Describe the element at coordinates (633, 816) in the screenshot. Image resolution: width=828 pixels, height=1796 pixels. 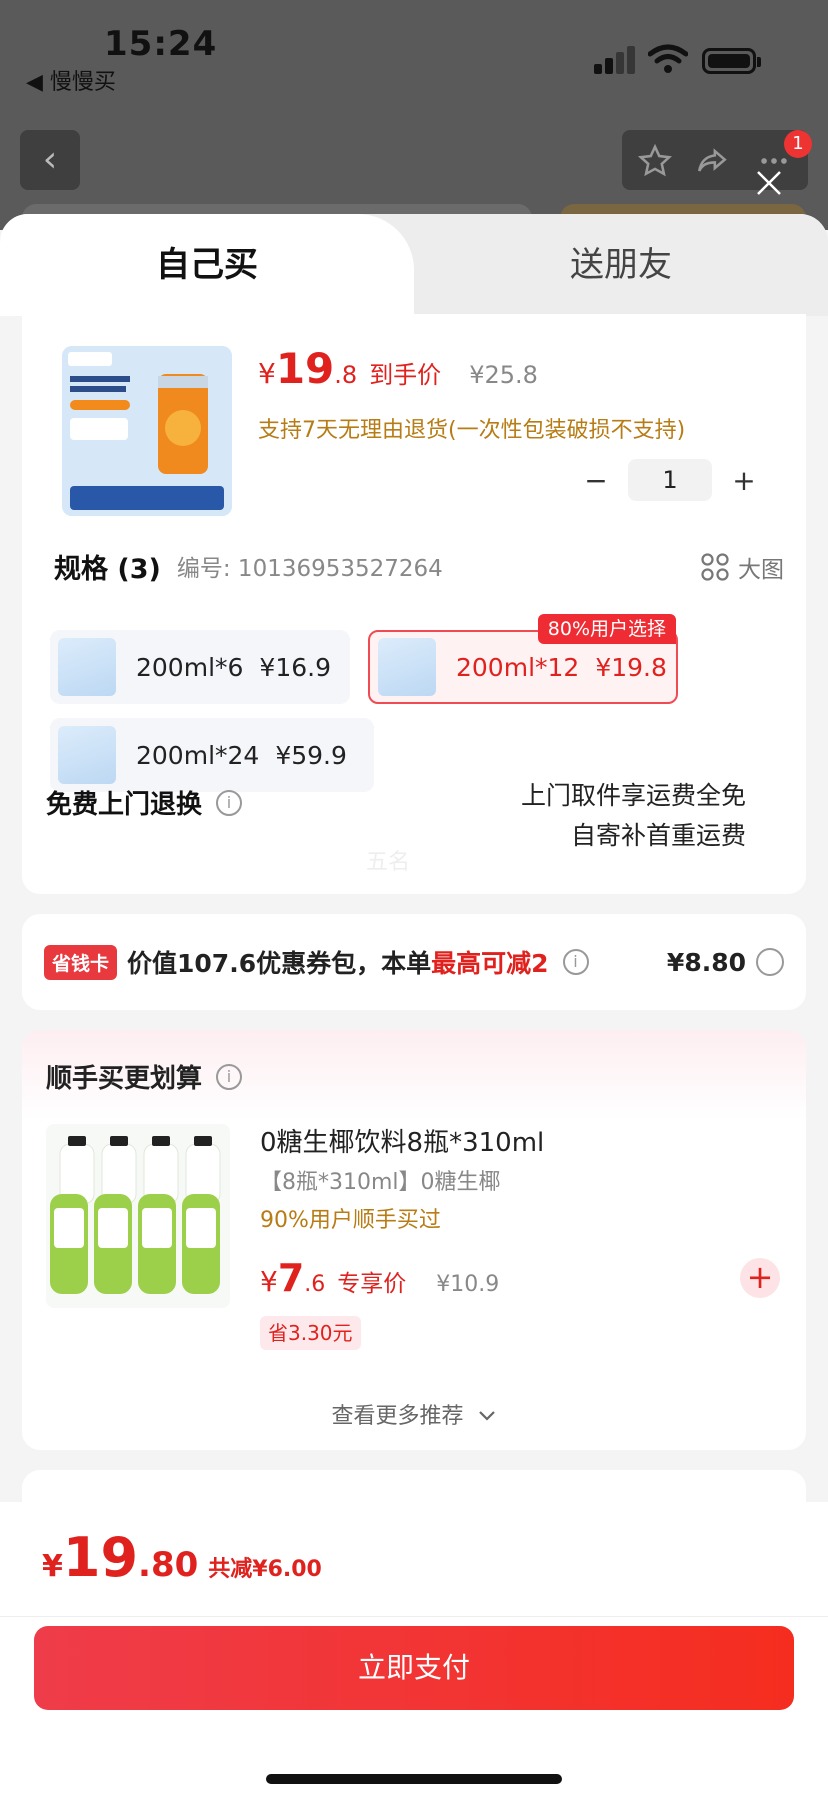
I see `return-shipping-note: 上门取件享运费全免 自寄补首重运费` at that location.